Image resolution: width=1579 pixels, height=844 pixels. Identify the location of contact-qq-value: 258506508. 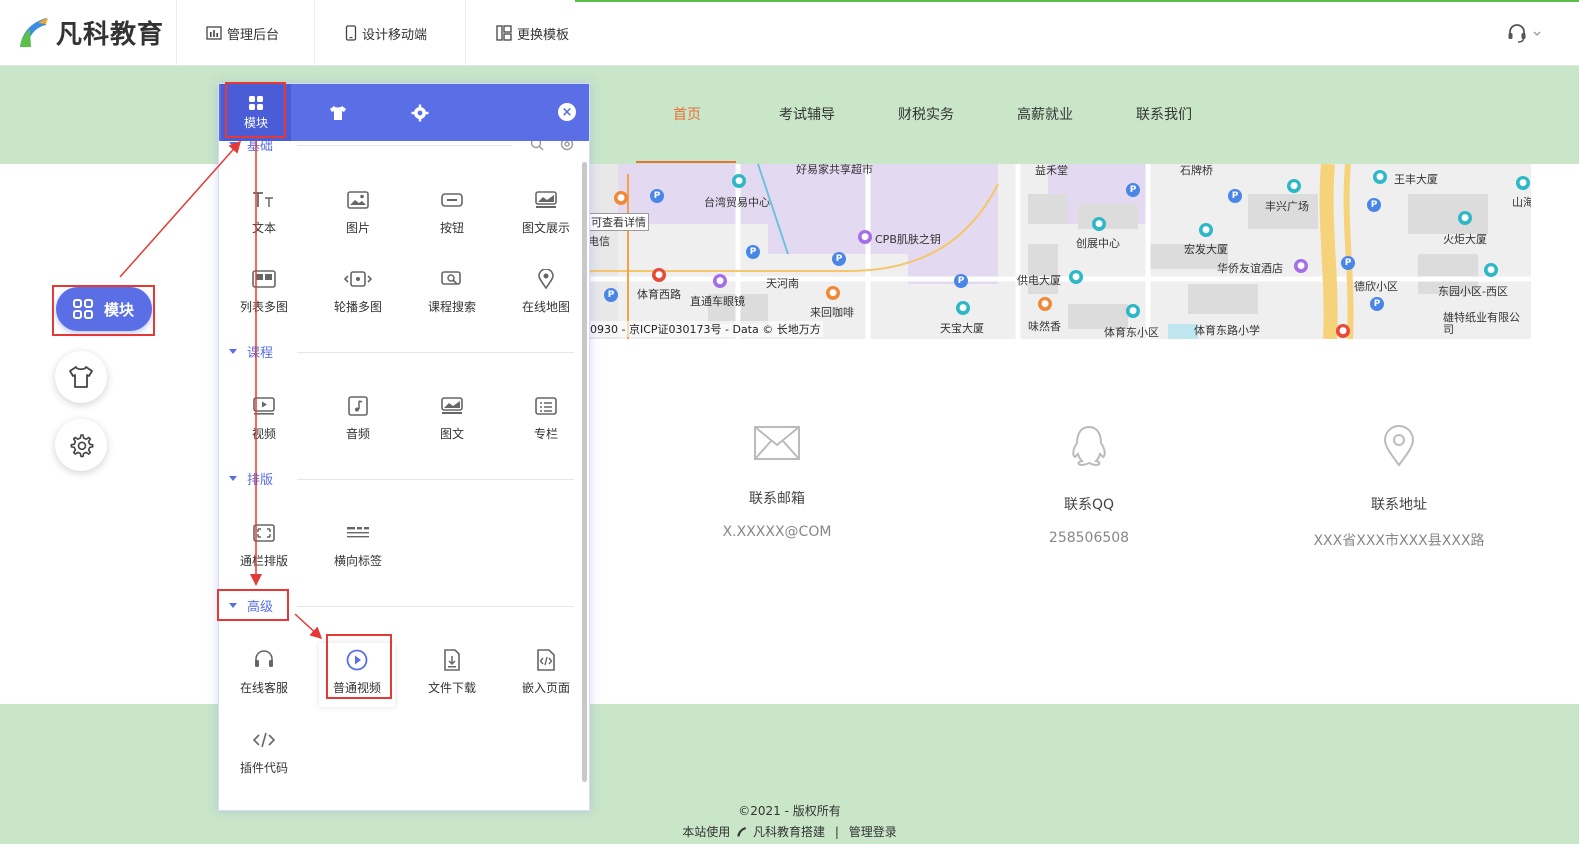
(1089, 538).